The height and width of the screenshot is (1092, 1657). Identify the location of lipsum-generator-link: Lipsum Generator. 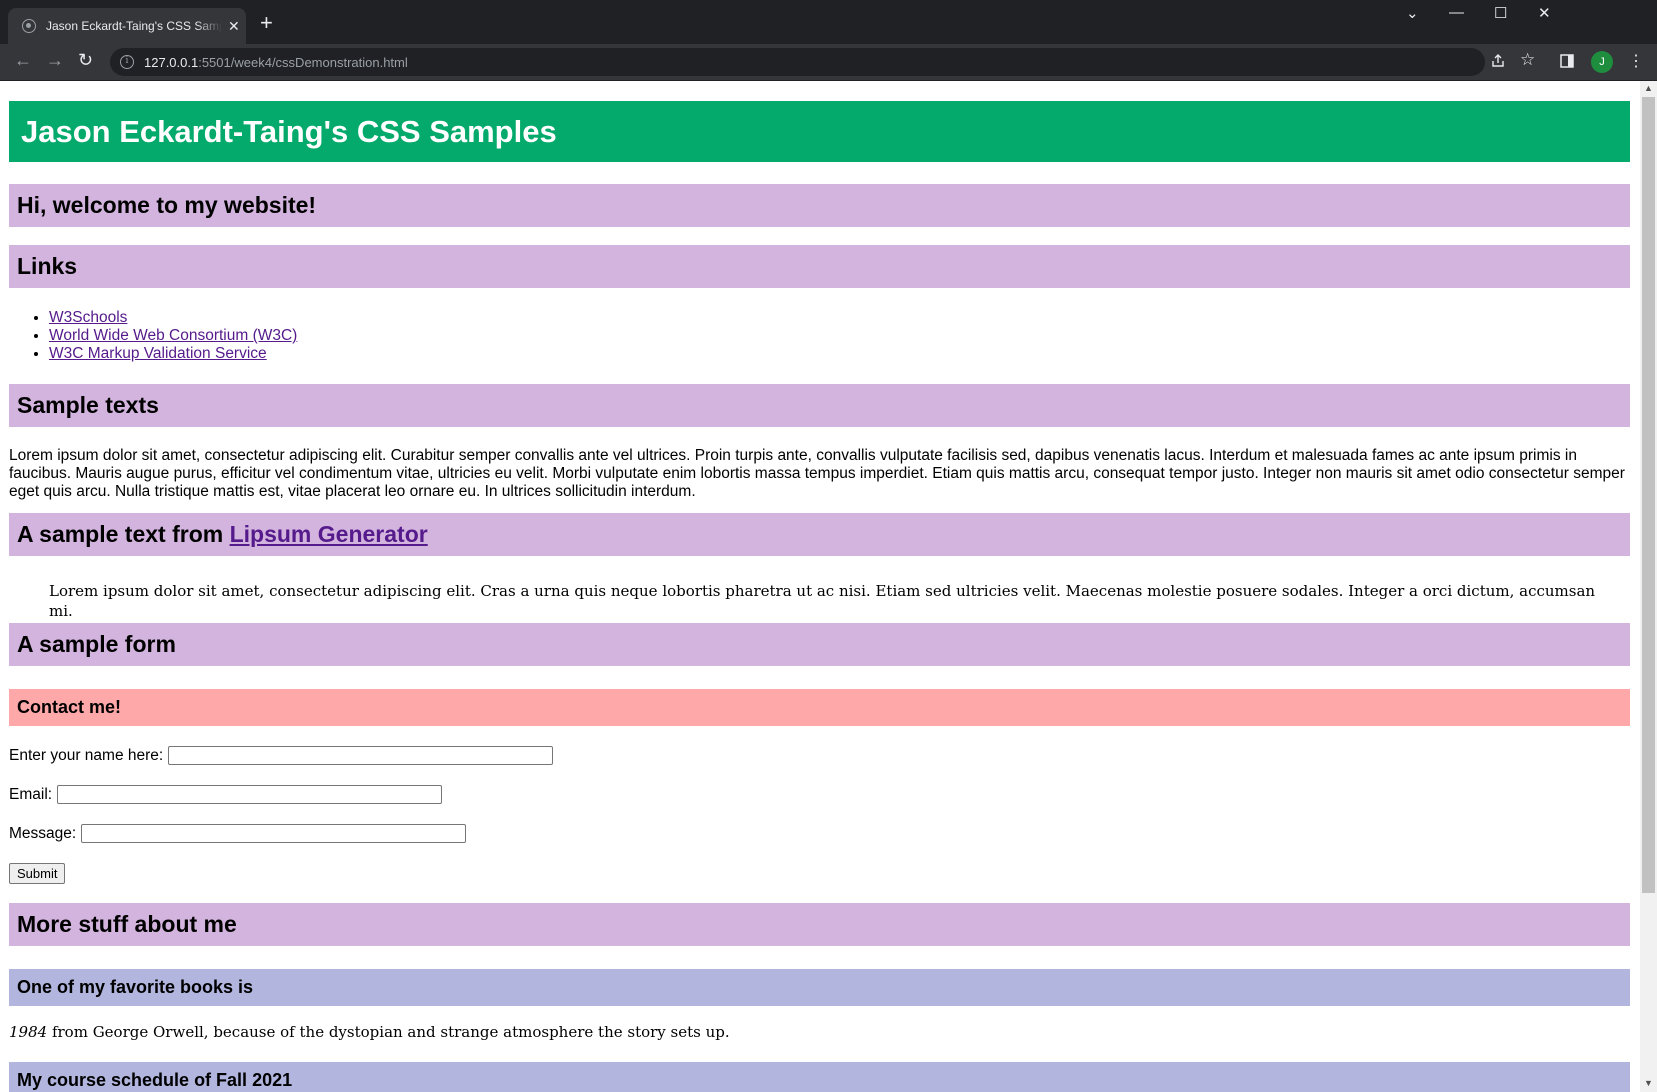
(329, 534).